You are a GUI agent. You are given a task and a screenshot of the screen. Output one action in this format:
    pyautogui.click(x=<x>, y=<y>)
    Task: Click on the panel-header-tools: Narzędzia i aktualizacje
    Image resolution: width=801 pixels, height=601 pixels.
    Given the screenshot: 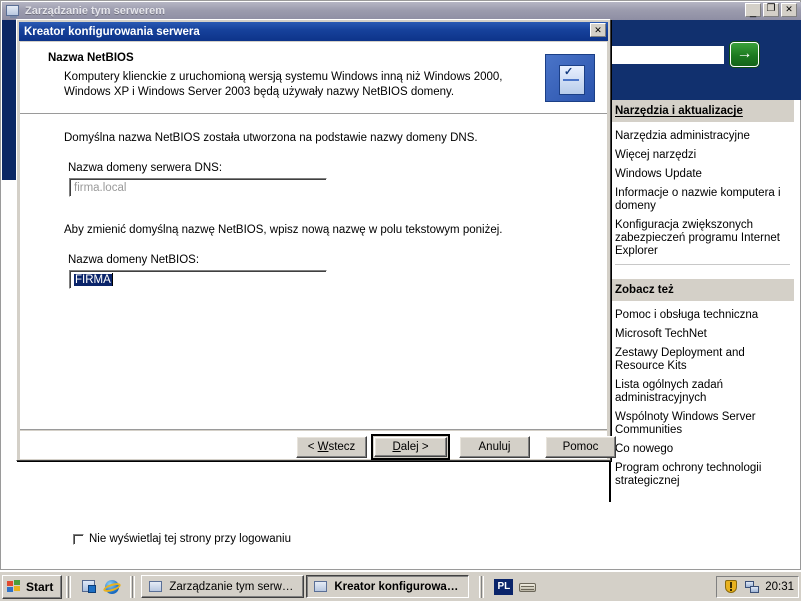 What is the action you would take?
    pyautogui.click(x=701, y=111)
    